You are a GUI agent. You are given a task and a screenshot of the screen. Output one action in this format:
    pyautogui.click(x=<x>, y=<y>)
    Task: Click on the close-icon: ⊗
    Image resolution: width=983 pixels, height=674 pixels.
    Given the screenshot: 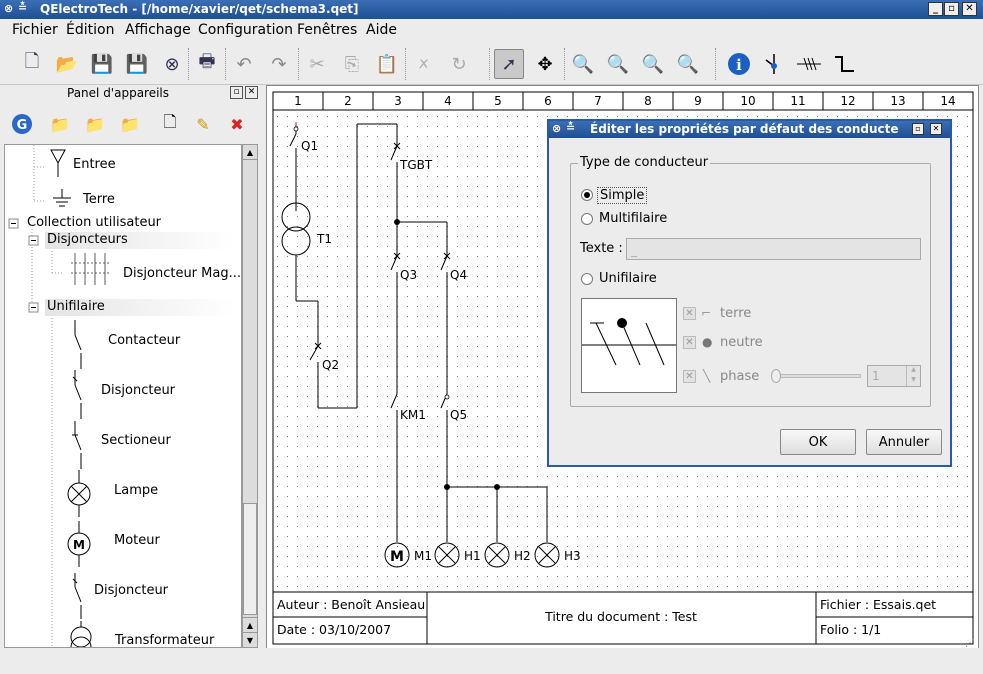 What is the action you would take?
    pyautogui.click(x=172, y=64)
    